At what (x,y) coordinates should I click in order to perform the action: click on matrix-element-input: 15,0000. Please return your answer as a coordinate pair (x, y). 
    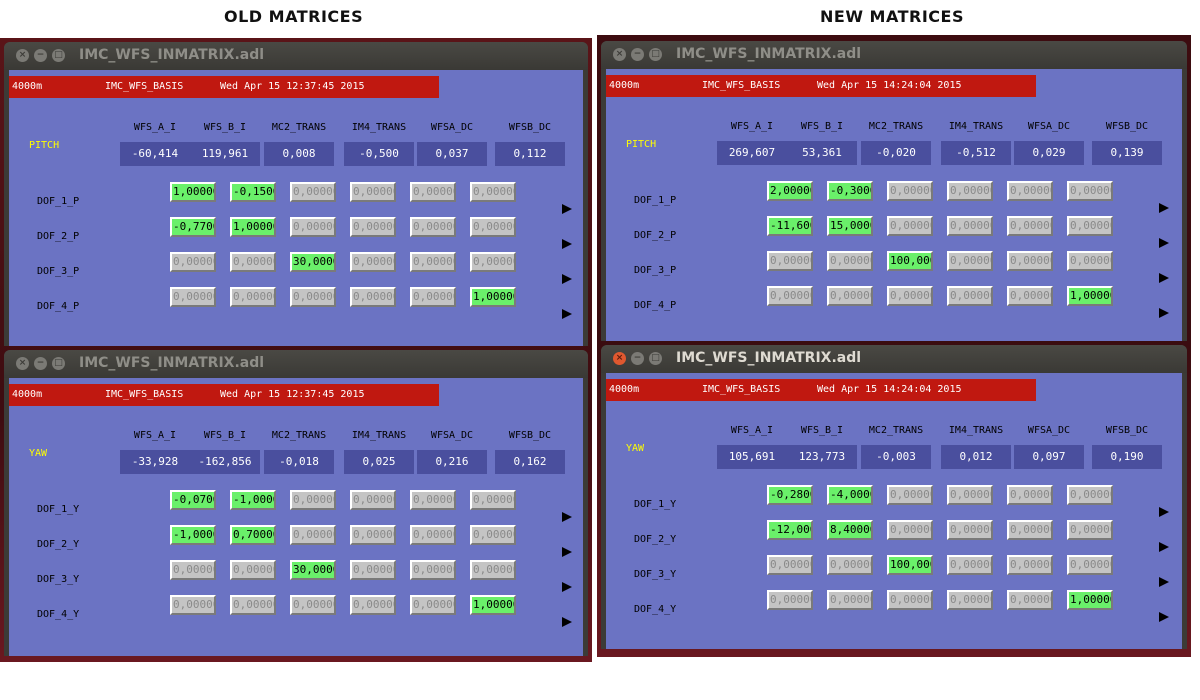
    Looking at the image, I should click on (850, 226).